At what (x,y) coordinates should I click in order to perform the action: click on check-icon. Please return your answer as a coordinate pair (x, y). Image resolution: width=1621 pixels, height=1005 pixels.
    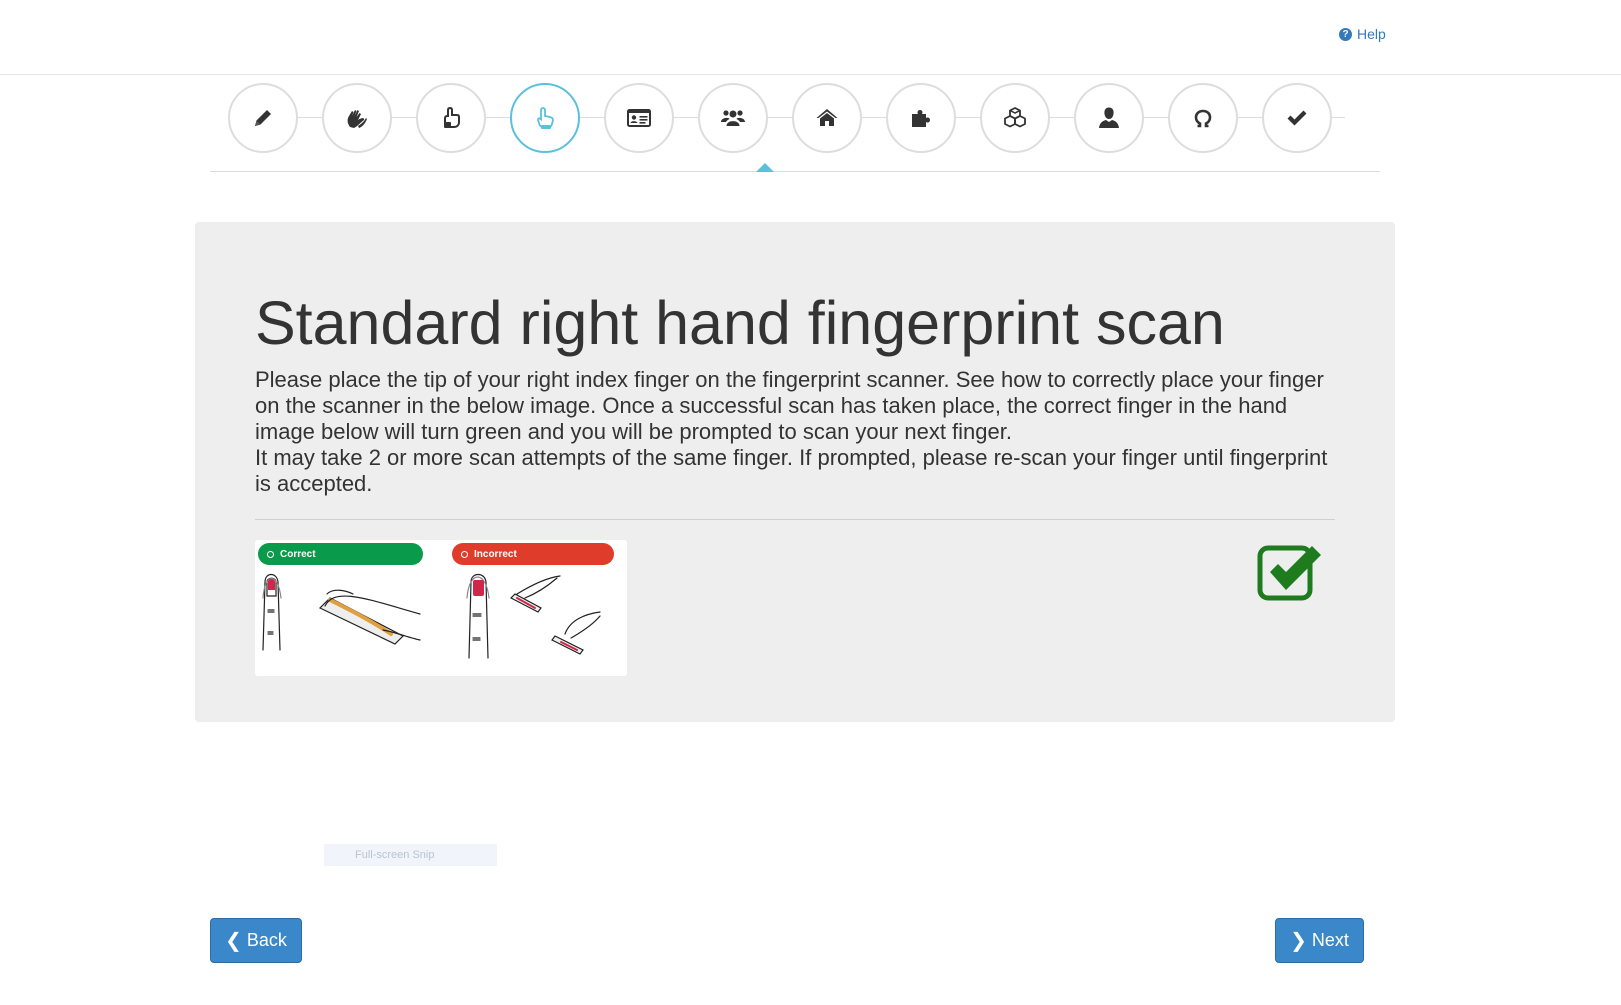
    Looking at the image, I should click on (1297, 118).